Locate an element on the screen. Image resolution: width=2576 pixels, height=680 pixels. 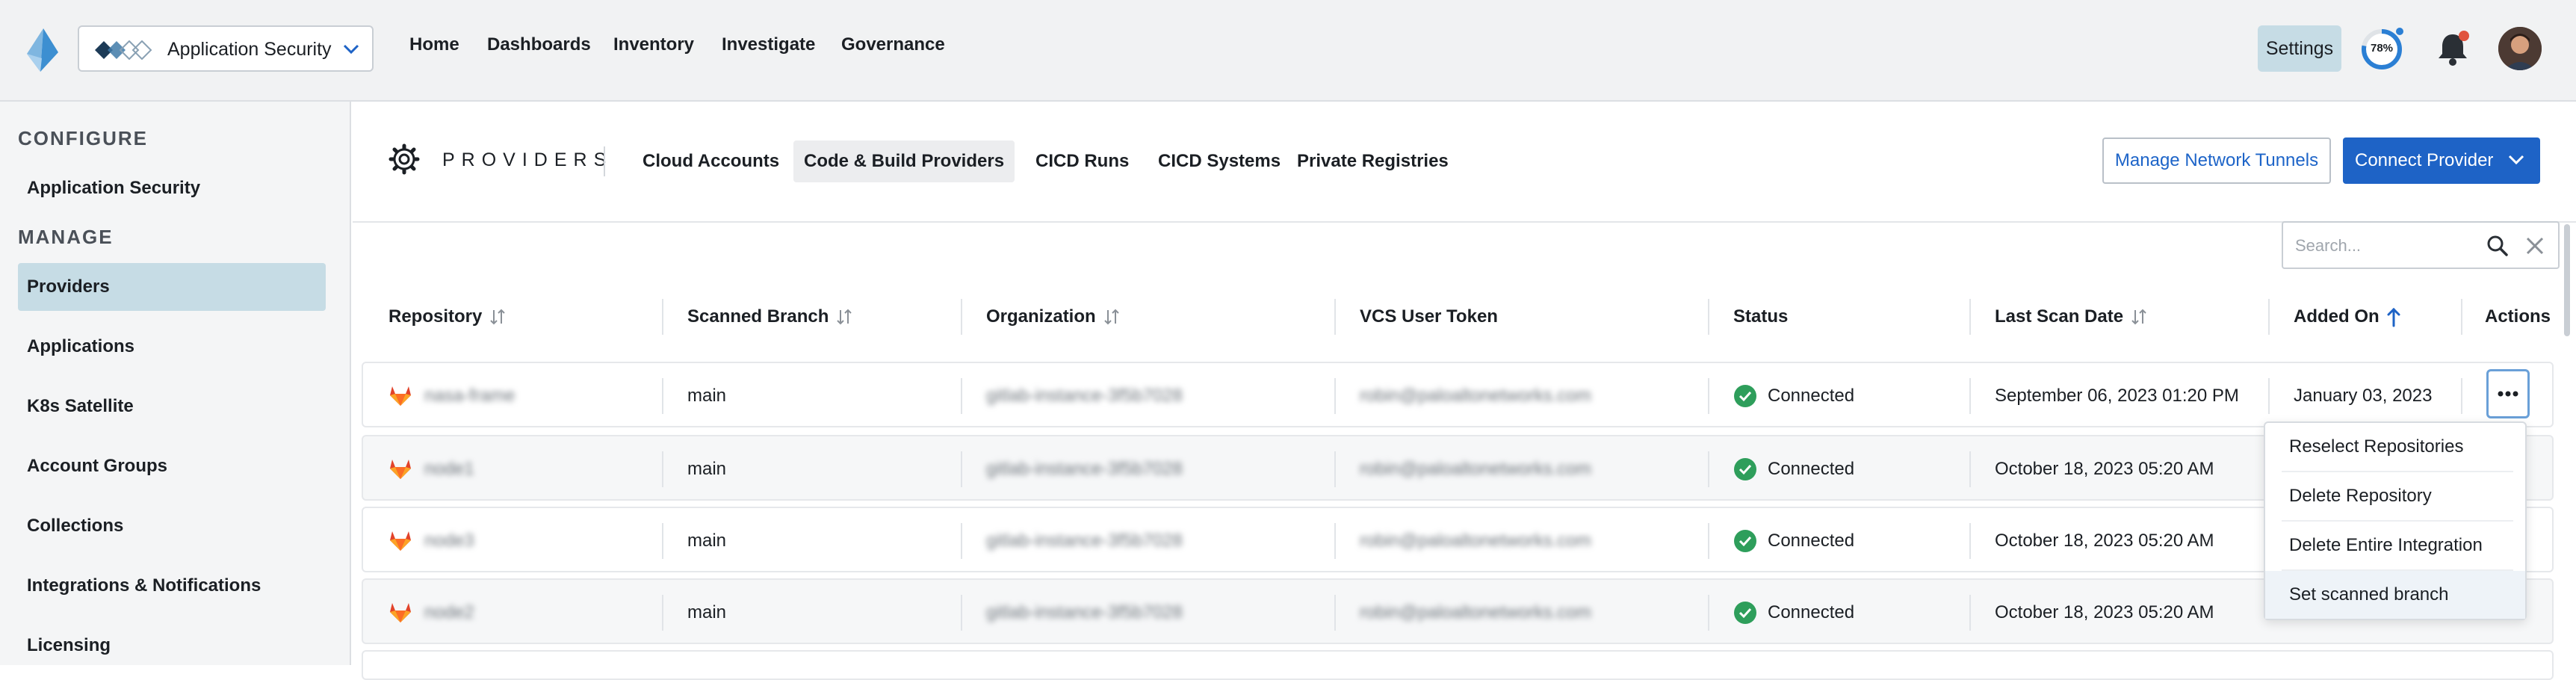
app-selector: Application Security is located at coordinates (226, 48).